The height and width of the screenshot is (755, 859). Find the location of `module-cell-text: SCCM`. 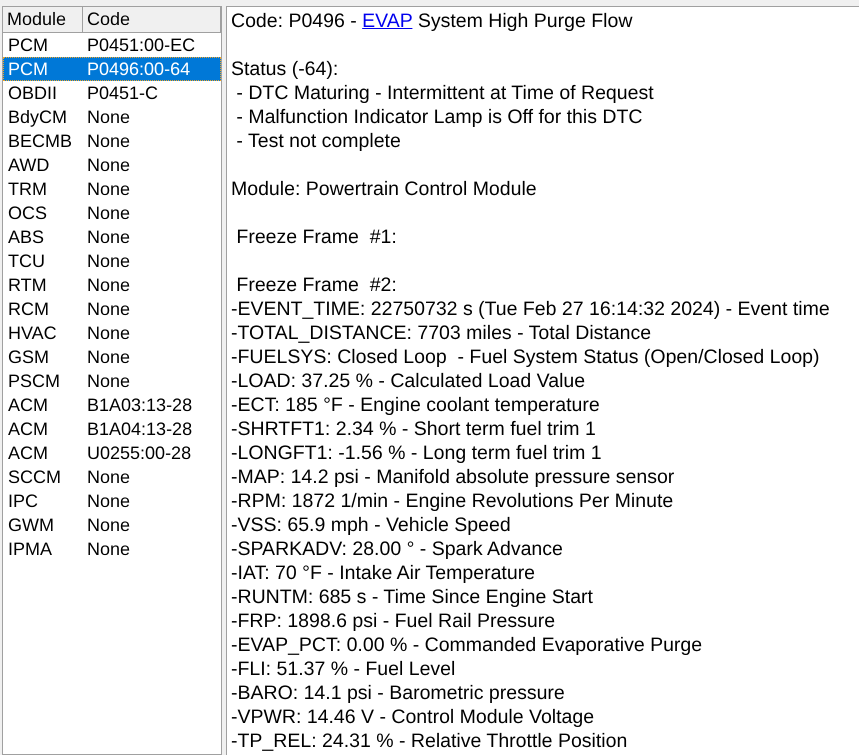

module-cell-text: SCCM is located at coordinates (34, 477).